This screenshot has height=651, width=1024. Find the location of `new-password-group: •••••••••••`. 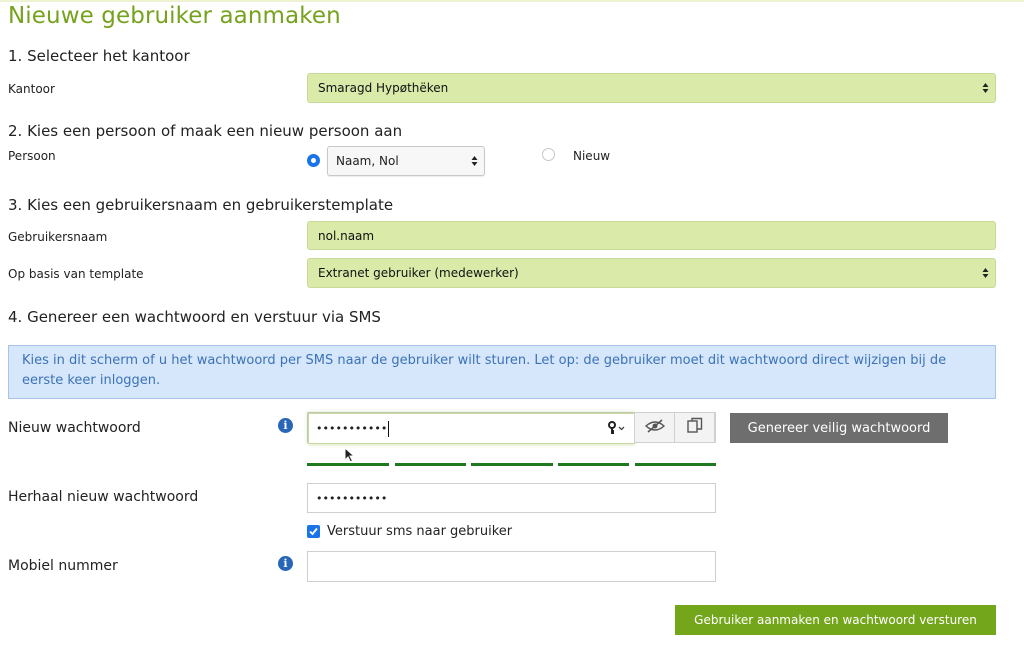

new-password-group: ••••••••••• is located at coordinates (511, 428).